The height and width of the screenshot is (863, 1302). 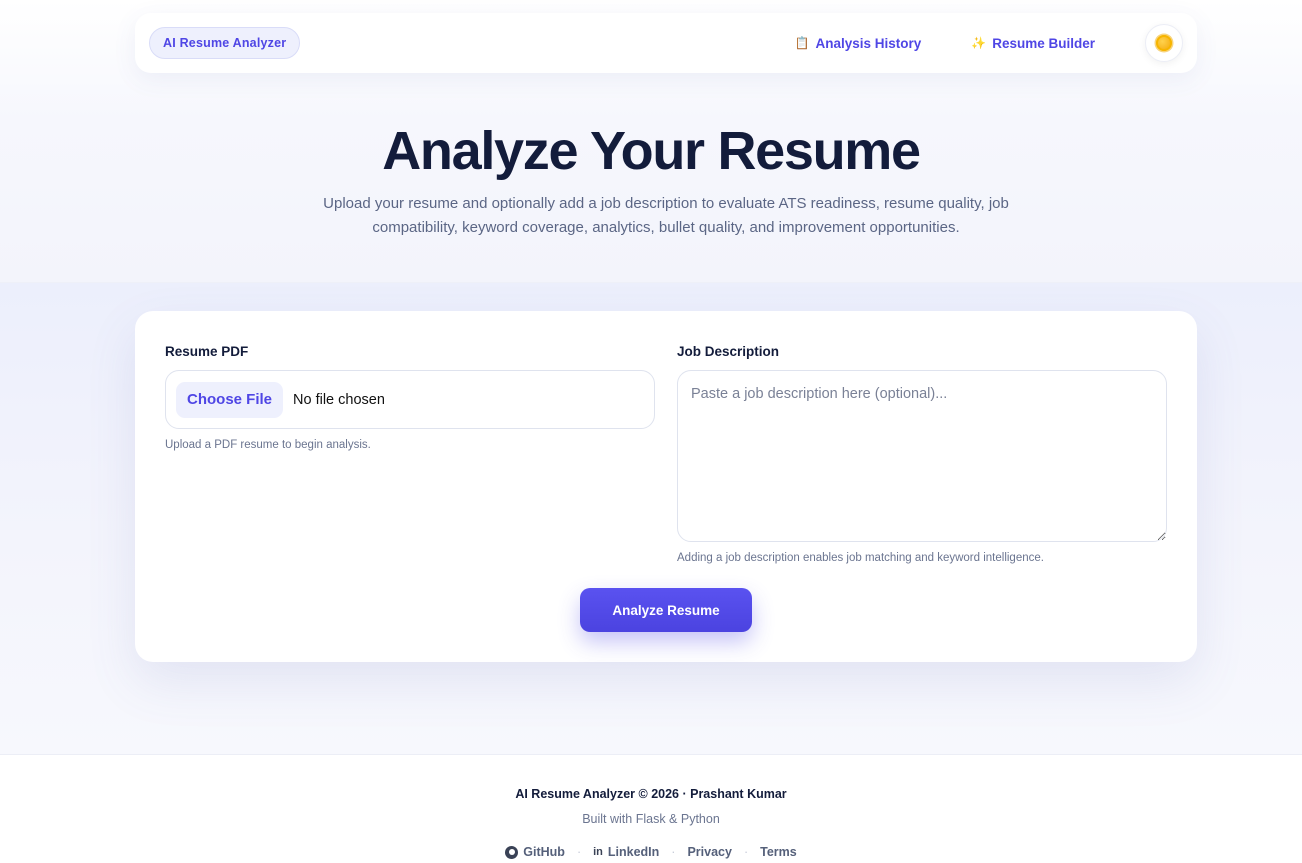 I want to click on choose-file-button: Choose File, so click(x=230, y=399).